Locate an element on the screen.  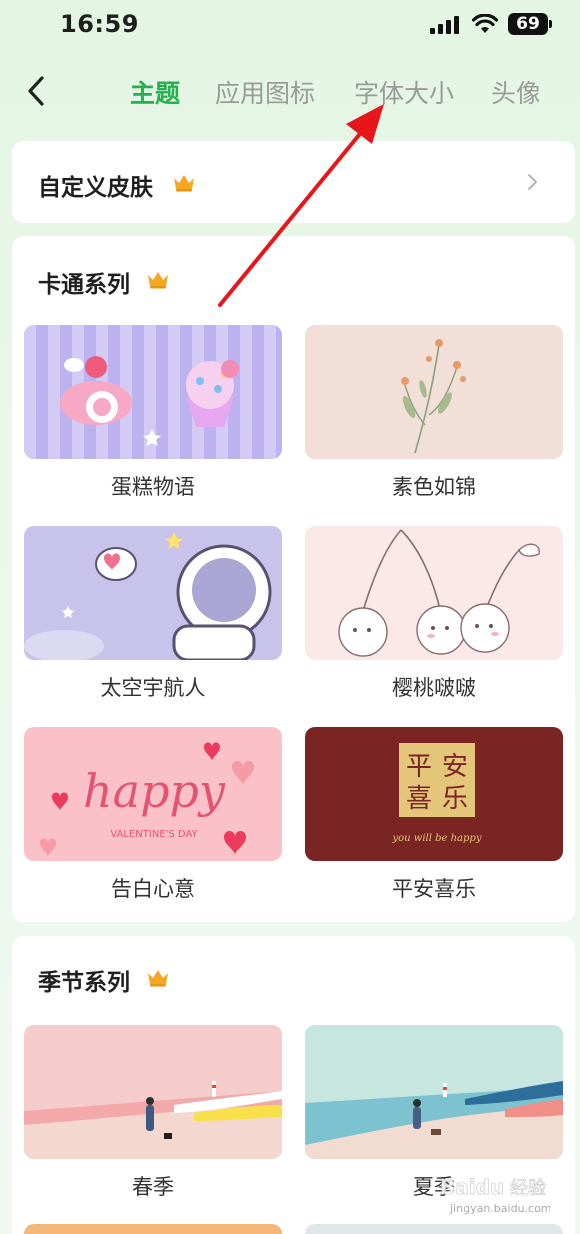
battery-tip is located at coordinates (550, 24).